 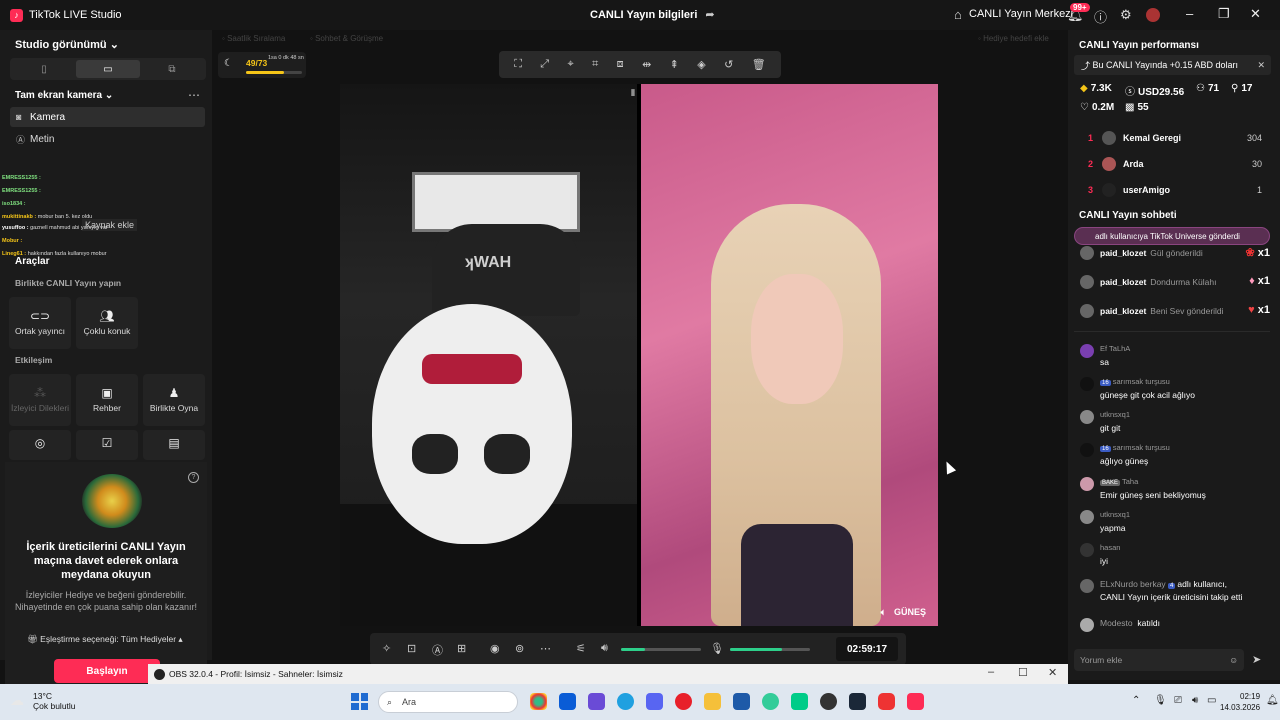 What do you see at coordinates (1178, 700) in the screenshot?
I see `network-icon: ⎚` at bounding box center [1178, 700].